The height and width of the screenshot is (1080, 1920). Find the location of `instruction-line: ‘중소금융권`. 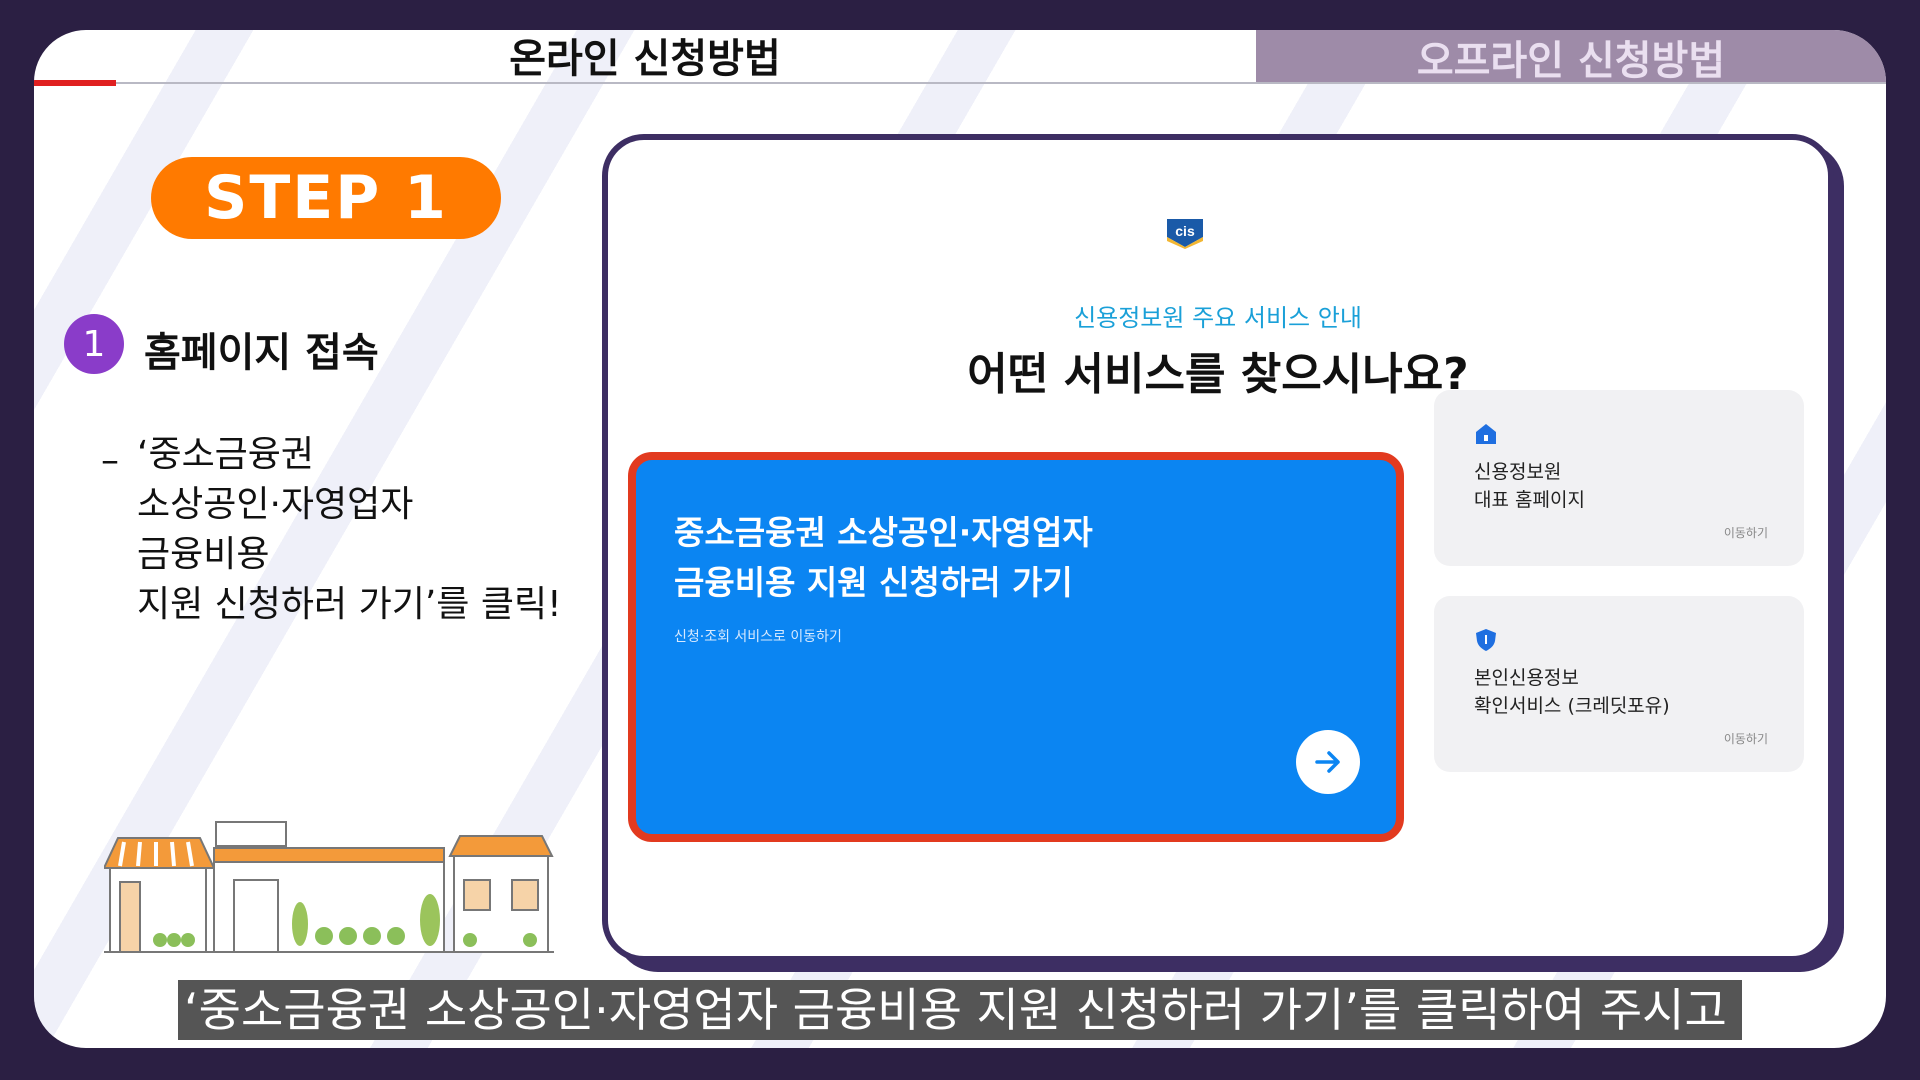

instruction-line: ‘중소금융권 is located at coordinates (226, 454).